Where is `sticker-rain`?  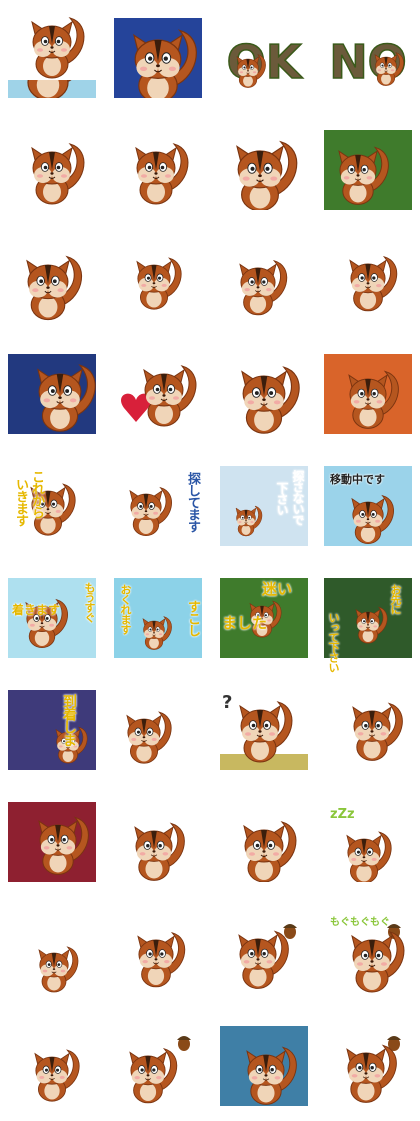 sticker-rain is located at coordinates (264, 1066).